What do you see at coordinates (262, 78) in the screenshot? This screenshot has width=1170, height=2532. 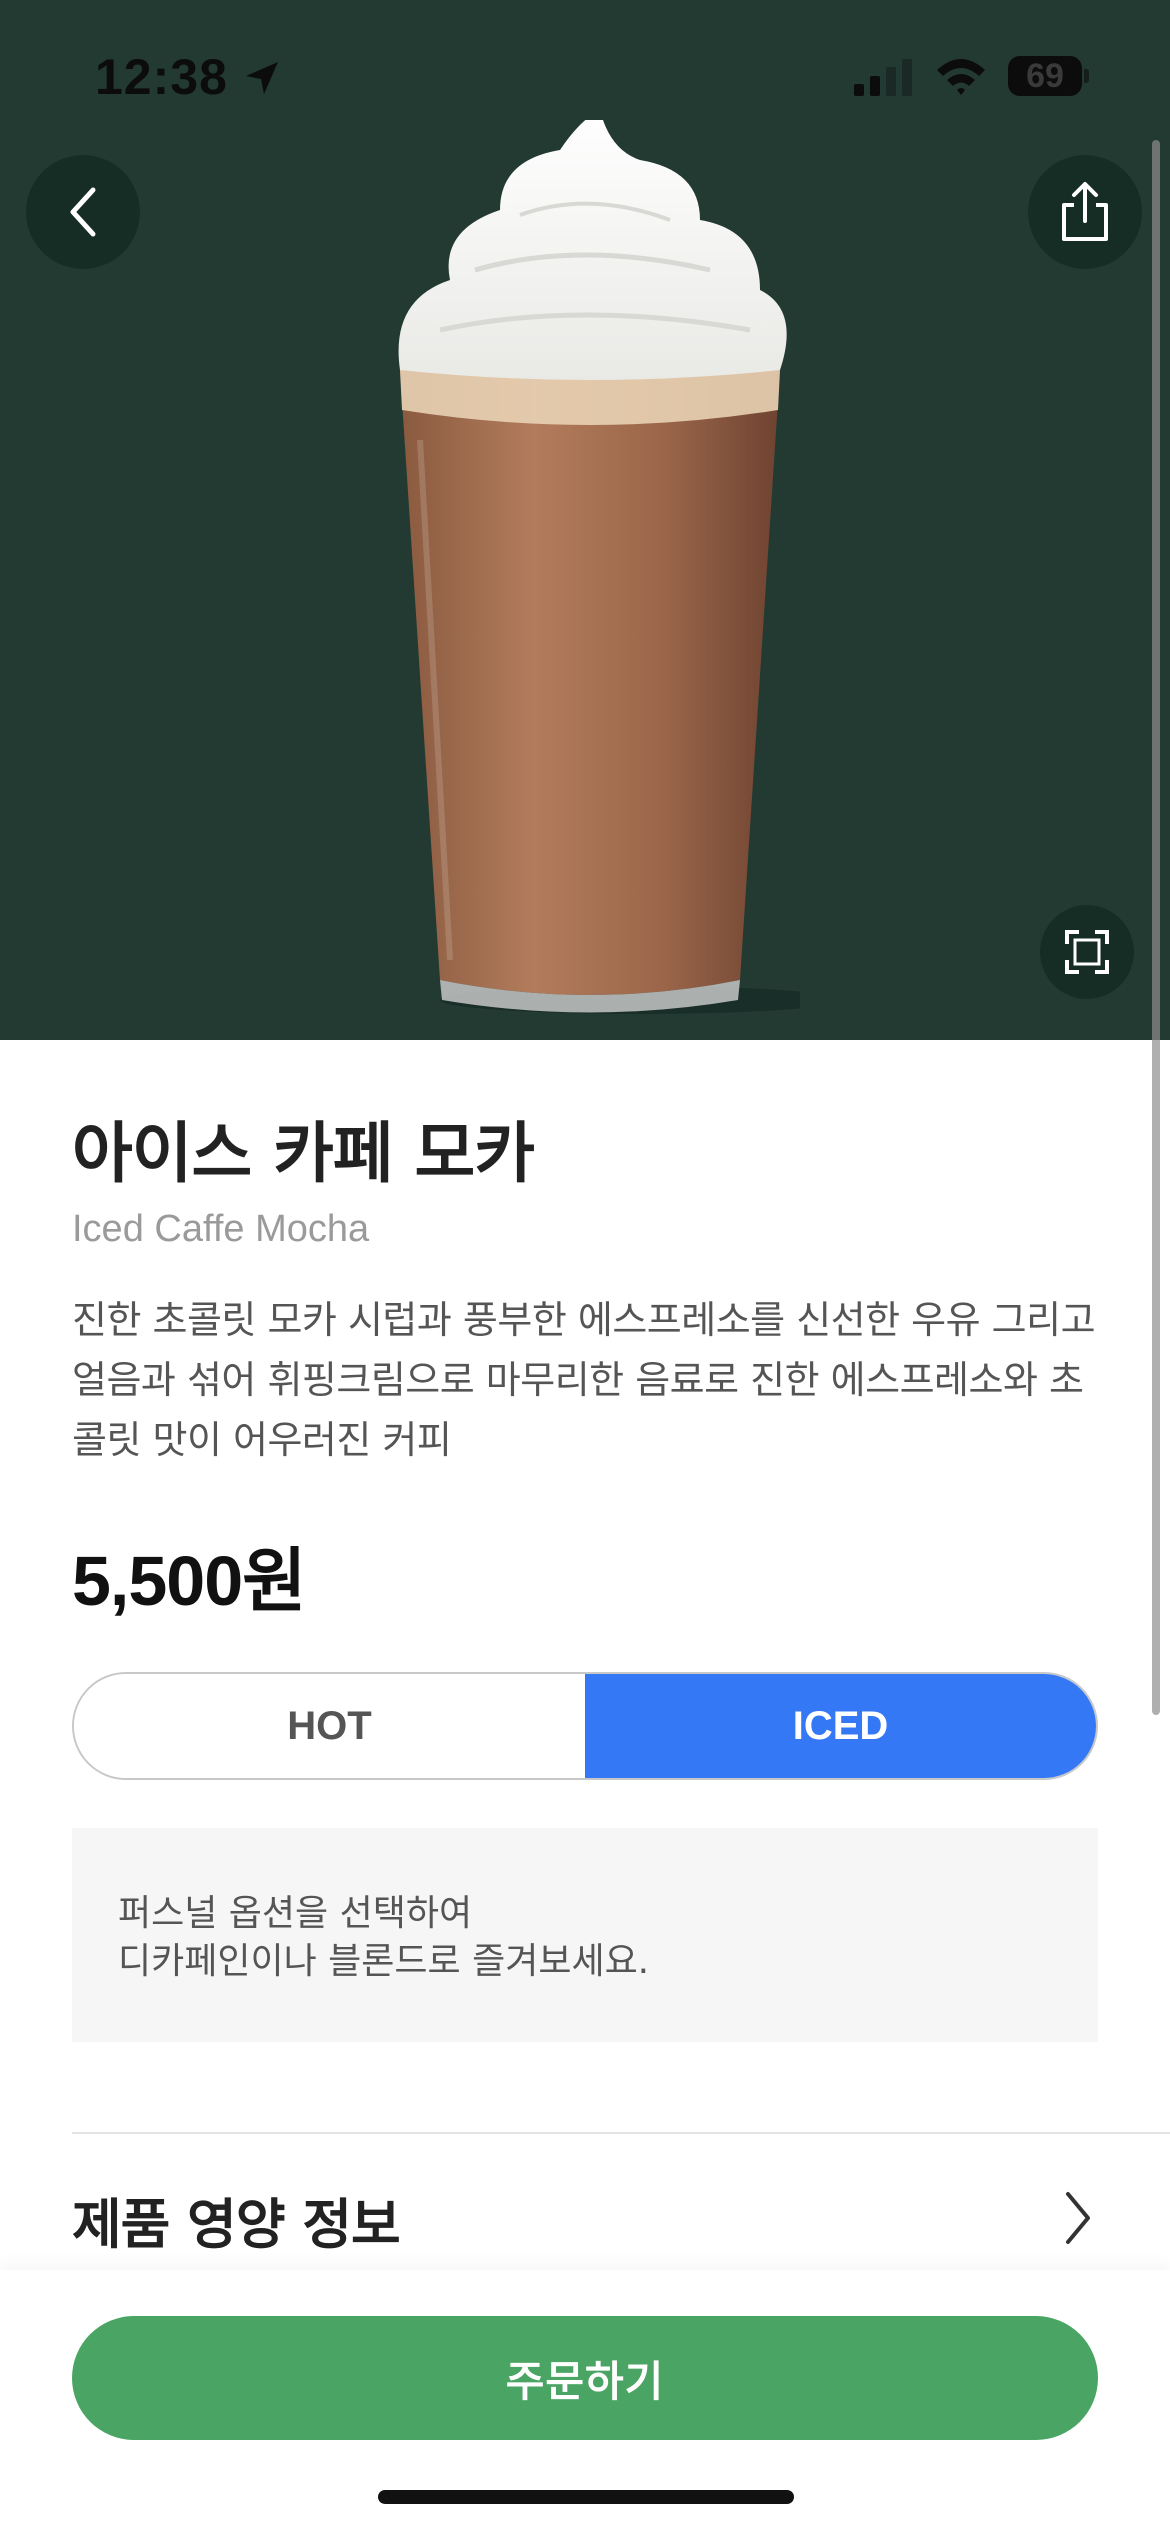 I see `location-arrow-icon` at bounding box center [262, 78].